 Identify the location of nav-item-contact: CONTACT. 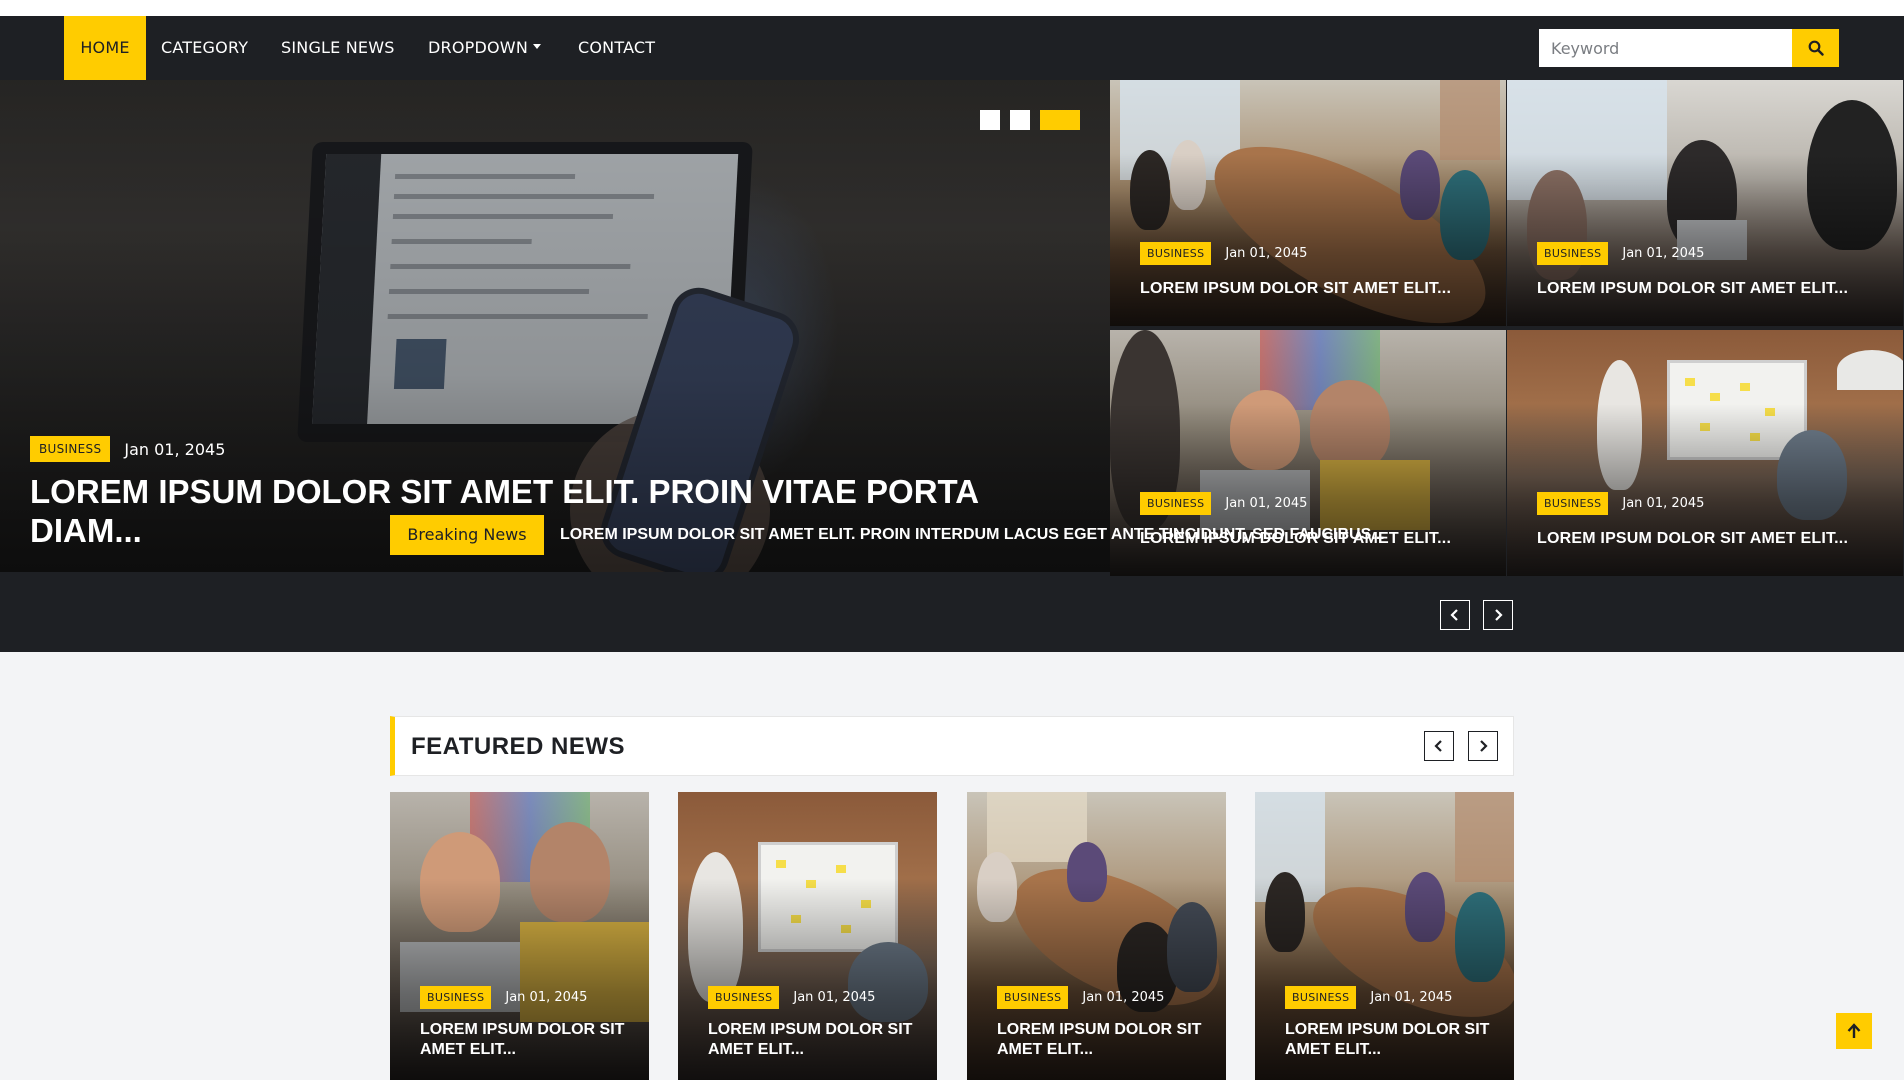
(616, 48).